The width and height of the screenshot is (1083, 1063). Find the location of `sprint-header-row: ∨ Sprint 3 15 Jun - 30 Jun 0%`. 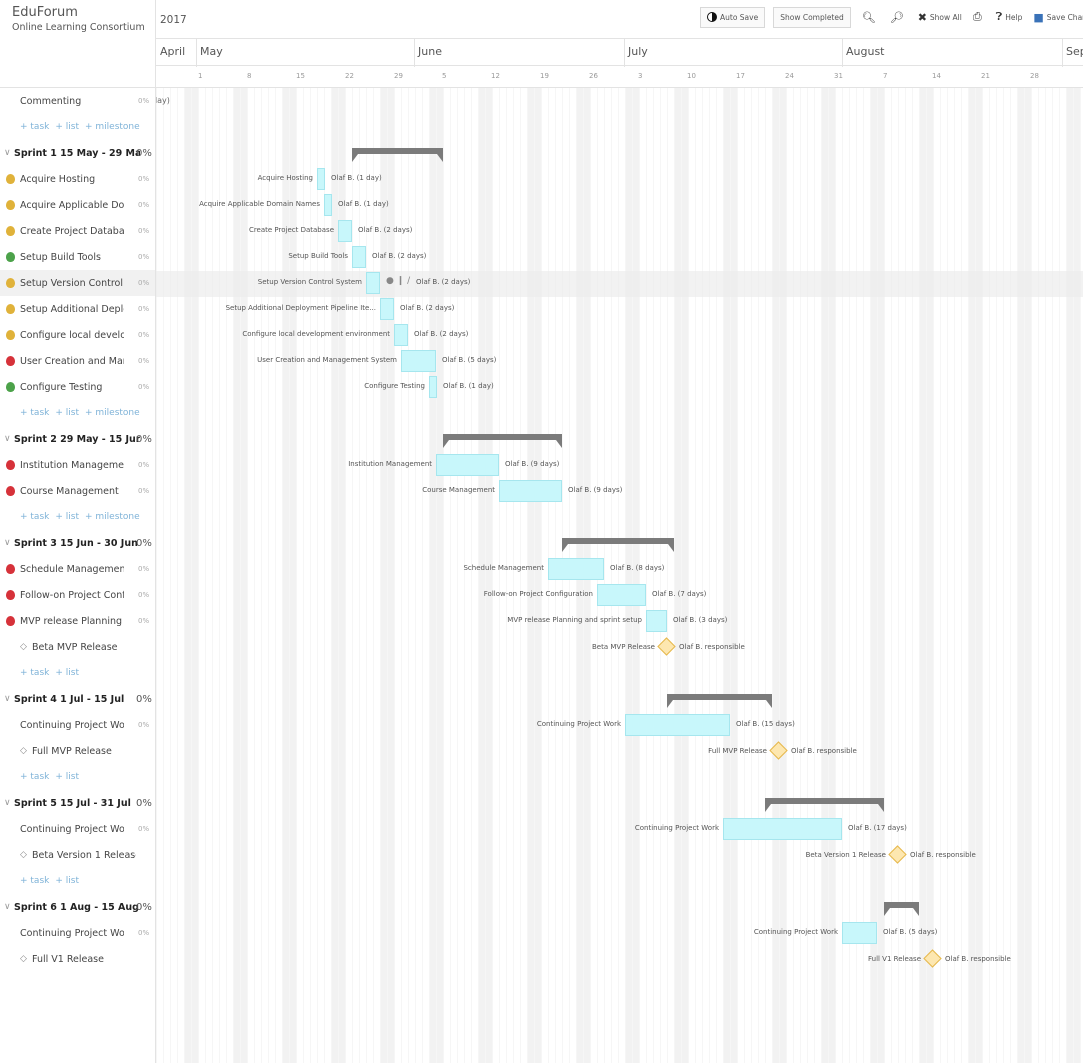

sprint-header-row: ∨ Sprint 3 15 Jun - 30 Jun 0% is located at coordinates (77, 543).